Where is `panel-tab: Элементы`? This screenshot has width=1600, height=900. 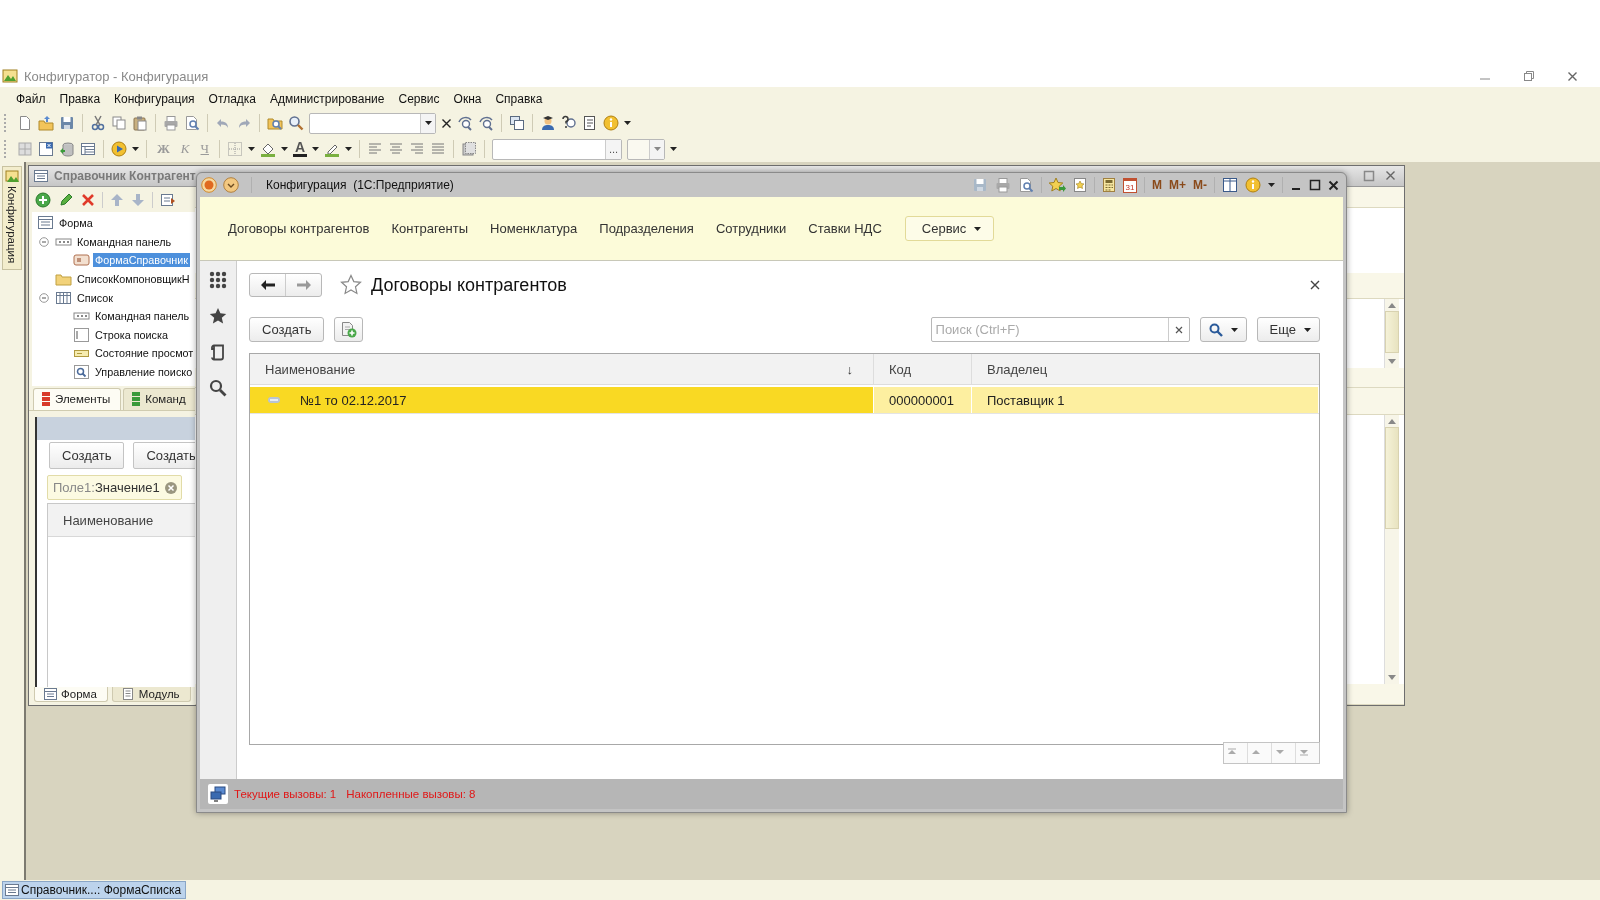
panel-tab: Элементы is located at coordinates (77, 399).